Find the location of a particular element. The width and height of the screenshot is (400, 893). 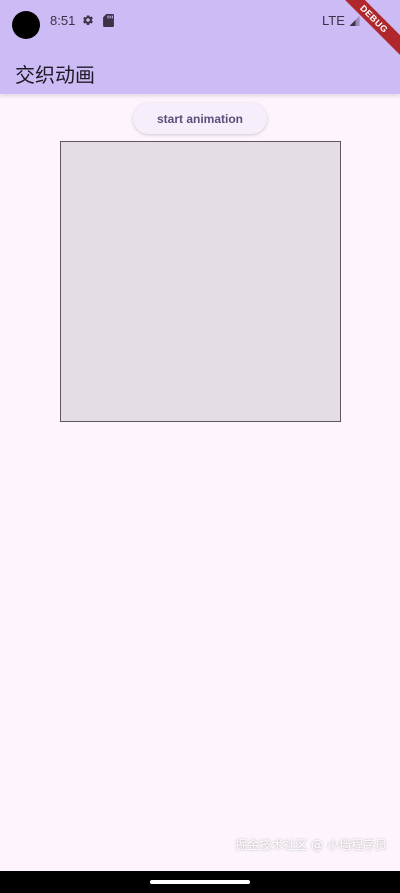

sd-card-icon is located at coordinates (108, 20).